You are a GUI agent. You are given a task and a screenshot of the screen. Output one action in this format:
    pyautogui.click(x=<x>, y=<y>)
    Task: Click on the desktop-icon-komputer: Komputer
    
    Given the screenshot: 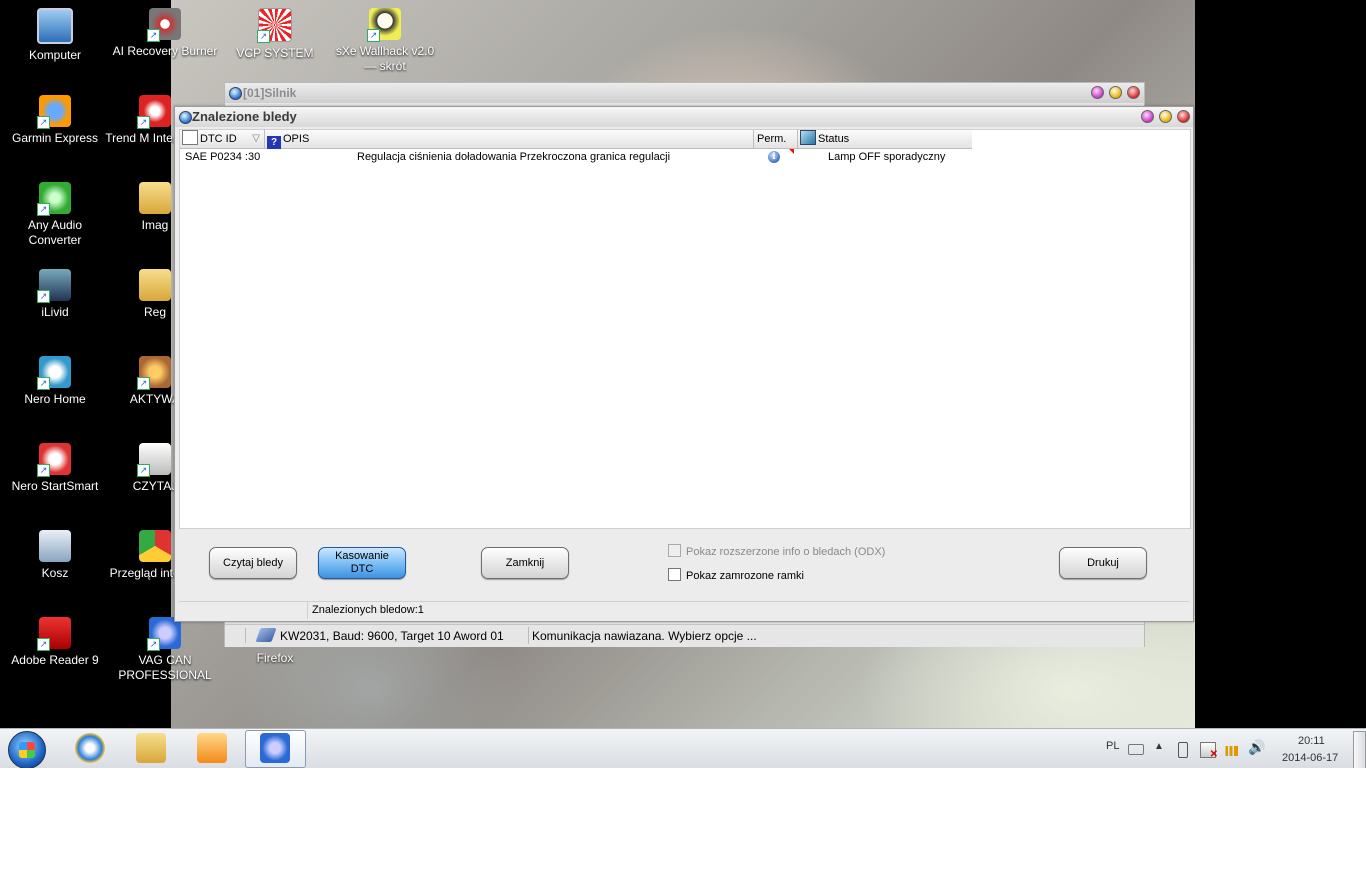 What is the action you would take?
    pyautogui.click(x=55, y=35)
    